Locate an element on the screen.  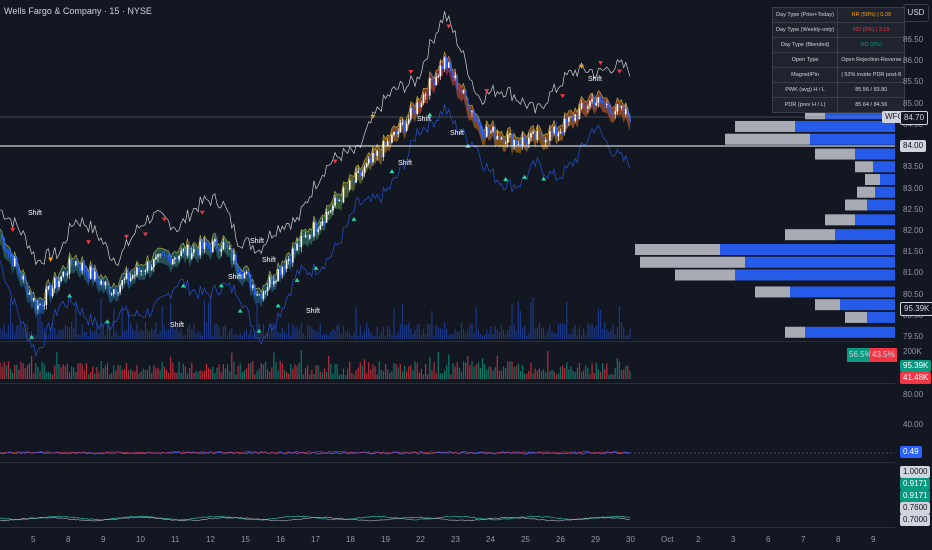
chart-title: Wells Fargo & Company · 15 · NYSE is located at coordinates (78, 11).